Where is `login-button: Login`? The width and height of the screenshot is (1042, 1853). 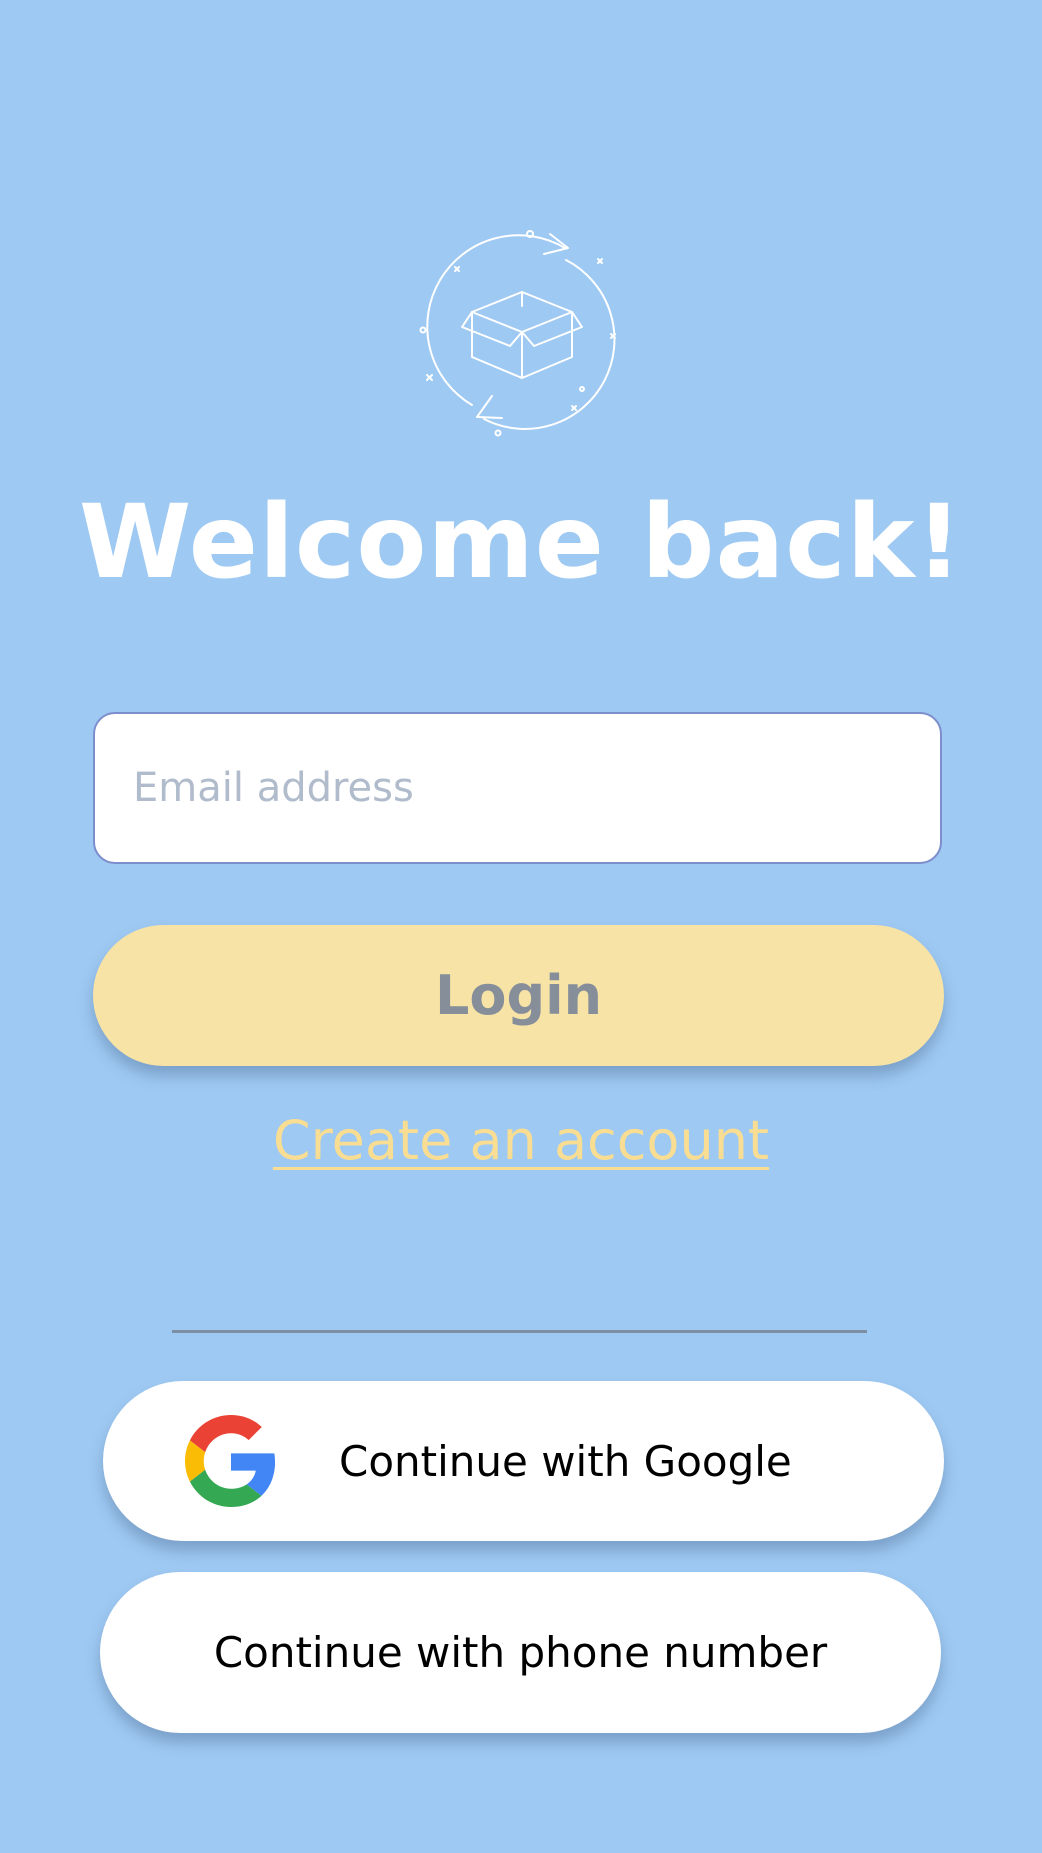 login-button: Login is located at coordinates (518, 995).